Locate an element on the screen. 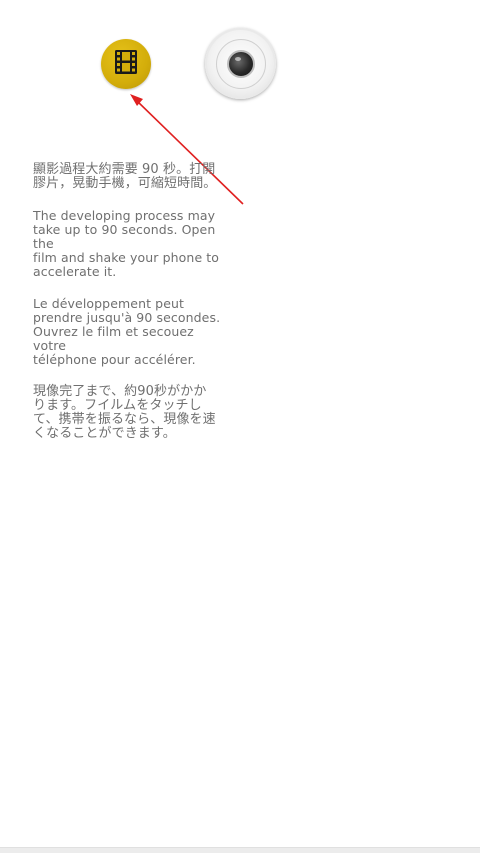 This screenshot has height=853, width=480. camera-ring is located at coordinates (240, 63).